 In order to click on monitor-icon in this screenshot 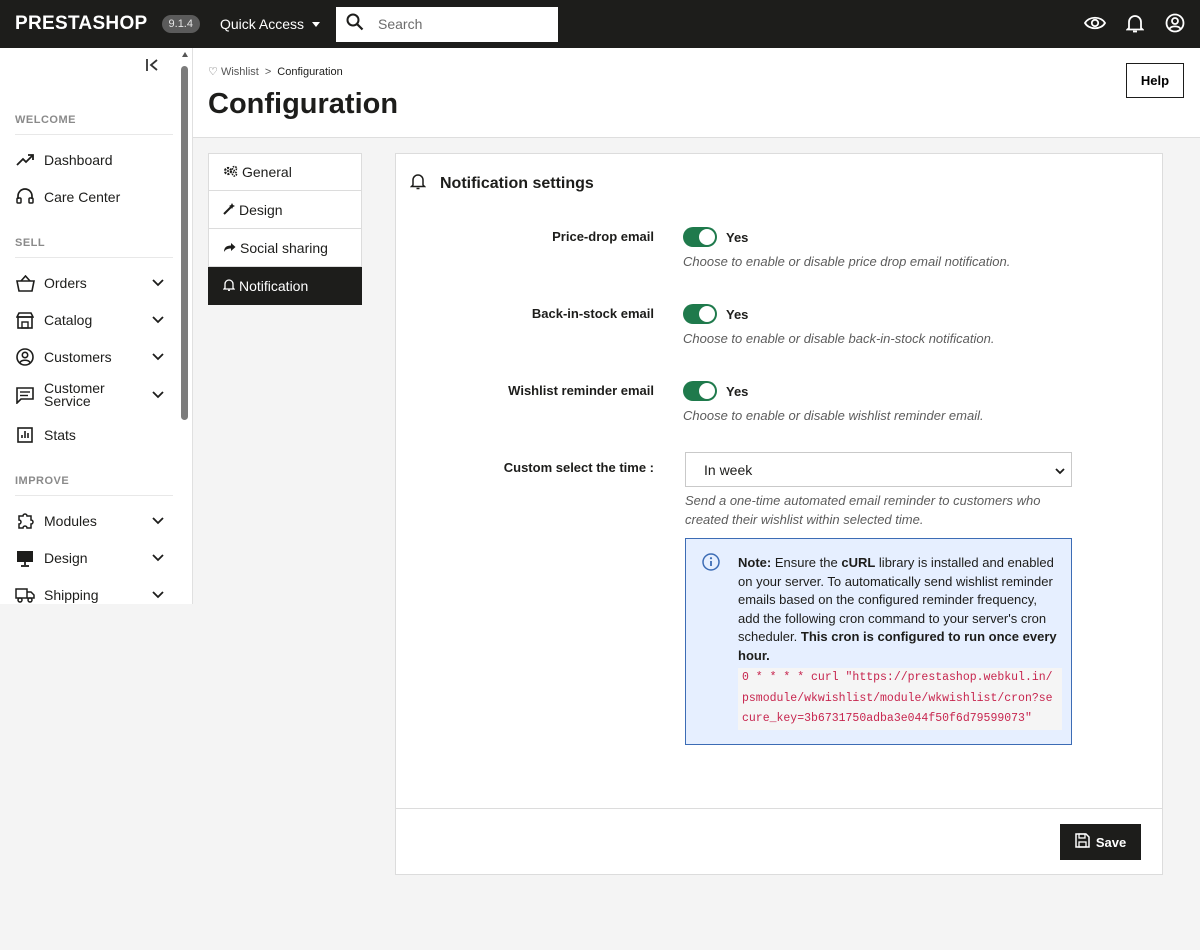, I will do `click(25, 558)`.